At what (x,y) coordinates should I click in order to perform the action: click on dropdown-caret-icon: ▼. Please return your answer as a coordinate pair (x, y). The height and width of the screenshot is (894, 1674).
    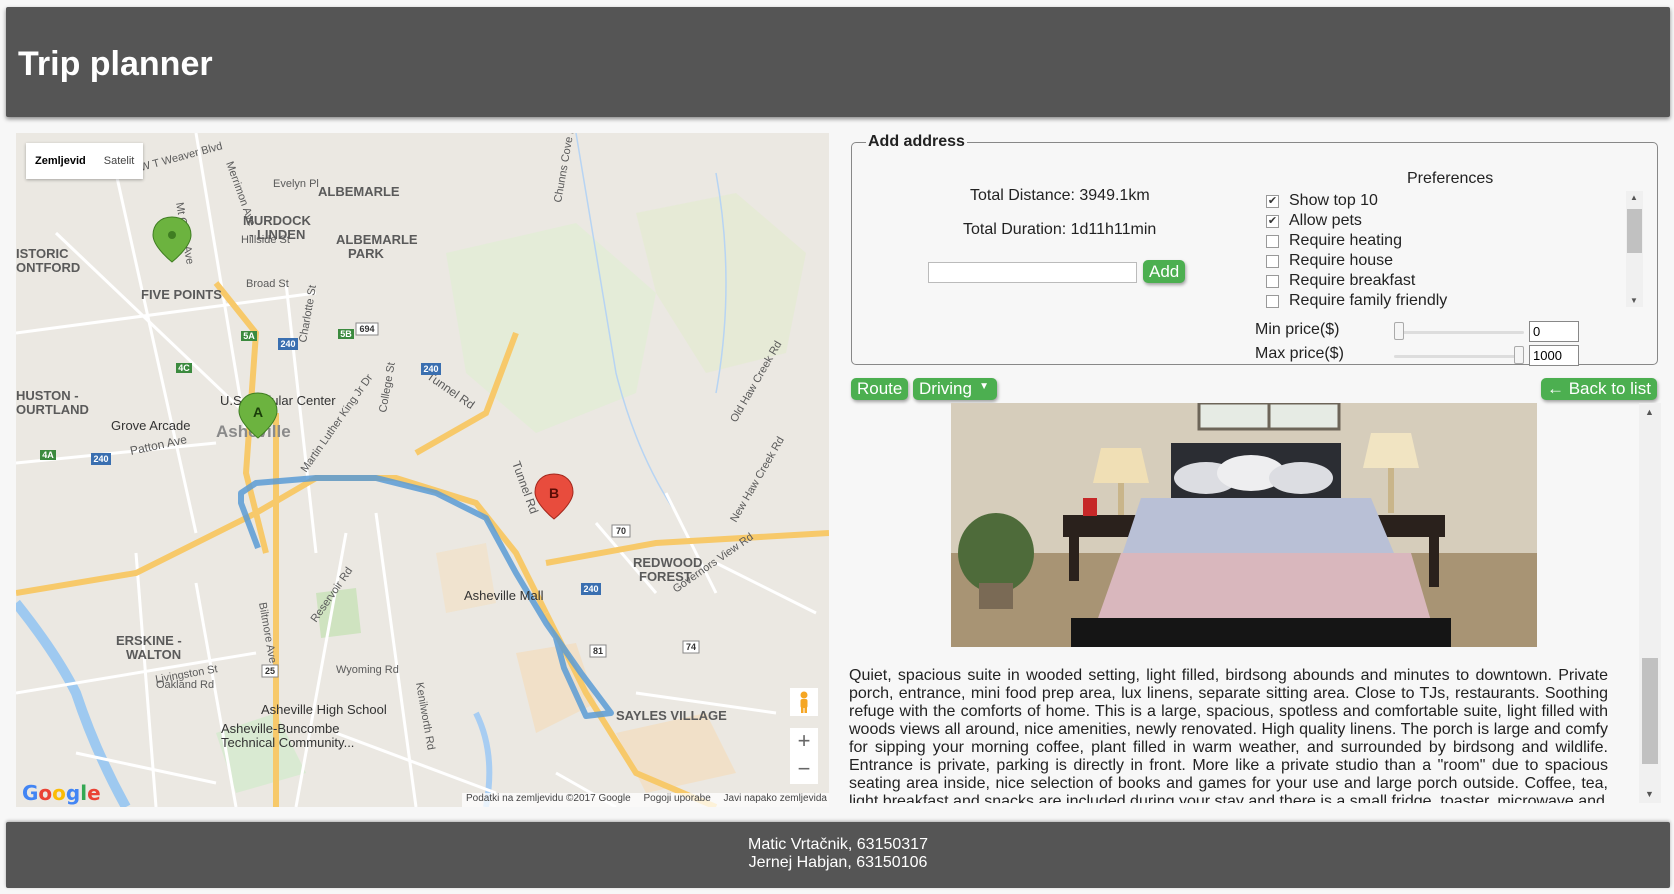
    Looking at the image, I should click on (984, 386).